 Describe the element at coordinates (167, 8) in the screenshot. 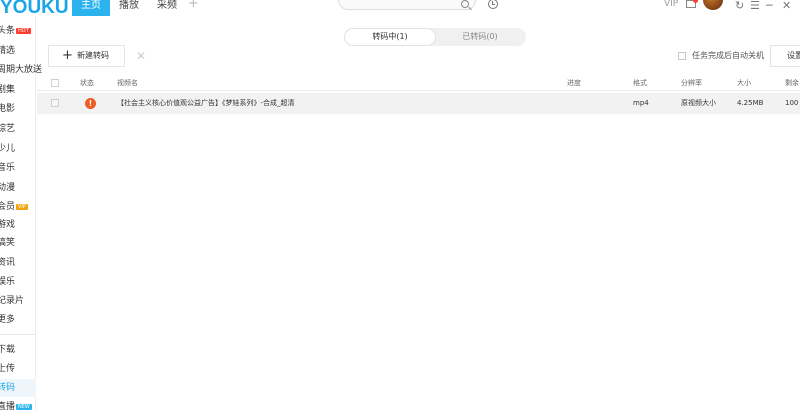

I see `nav-tab-channel: 采频` at that location.